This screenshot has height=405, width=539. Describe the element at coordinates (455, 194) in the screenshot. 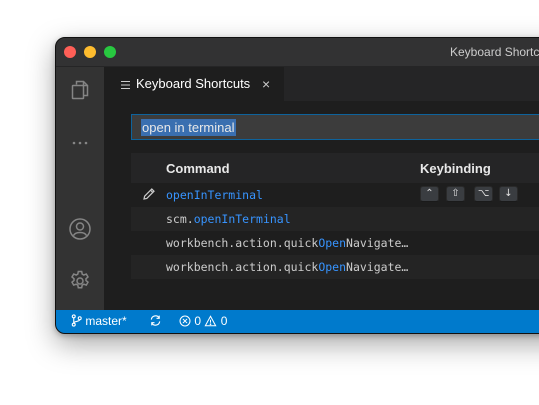

I see `key-shift: ⇧` at that location.